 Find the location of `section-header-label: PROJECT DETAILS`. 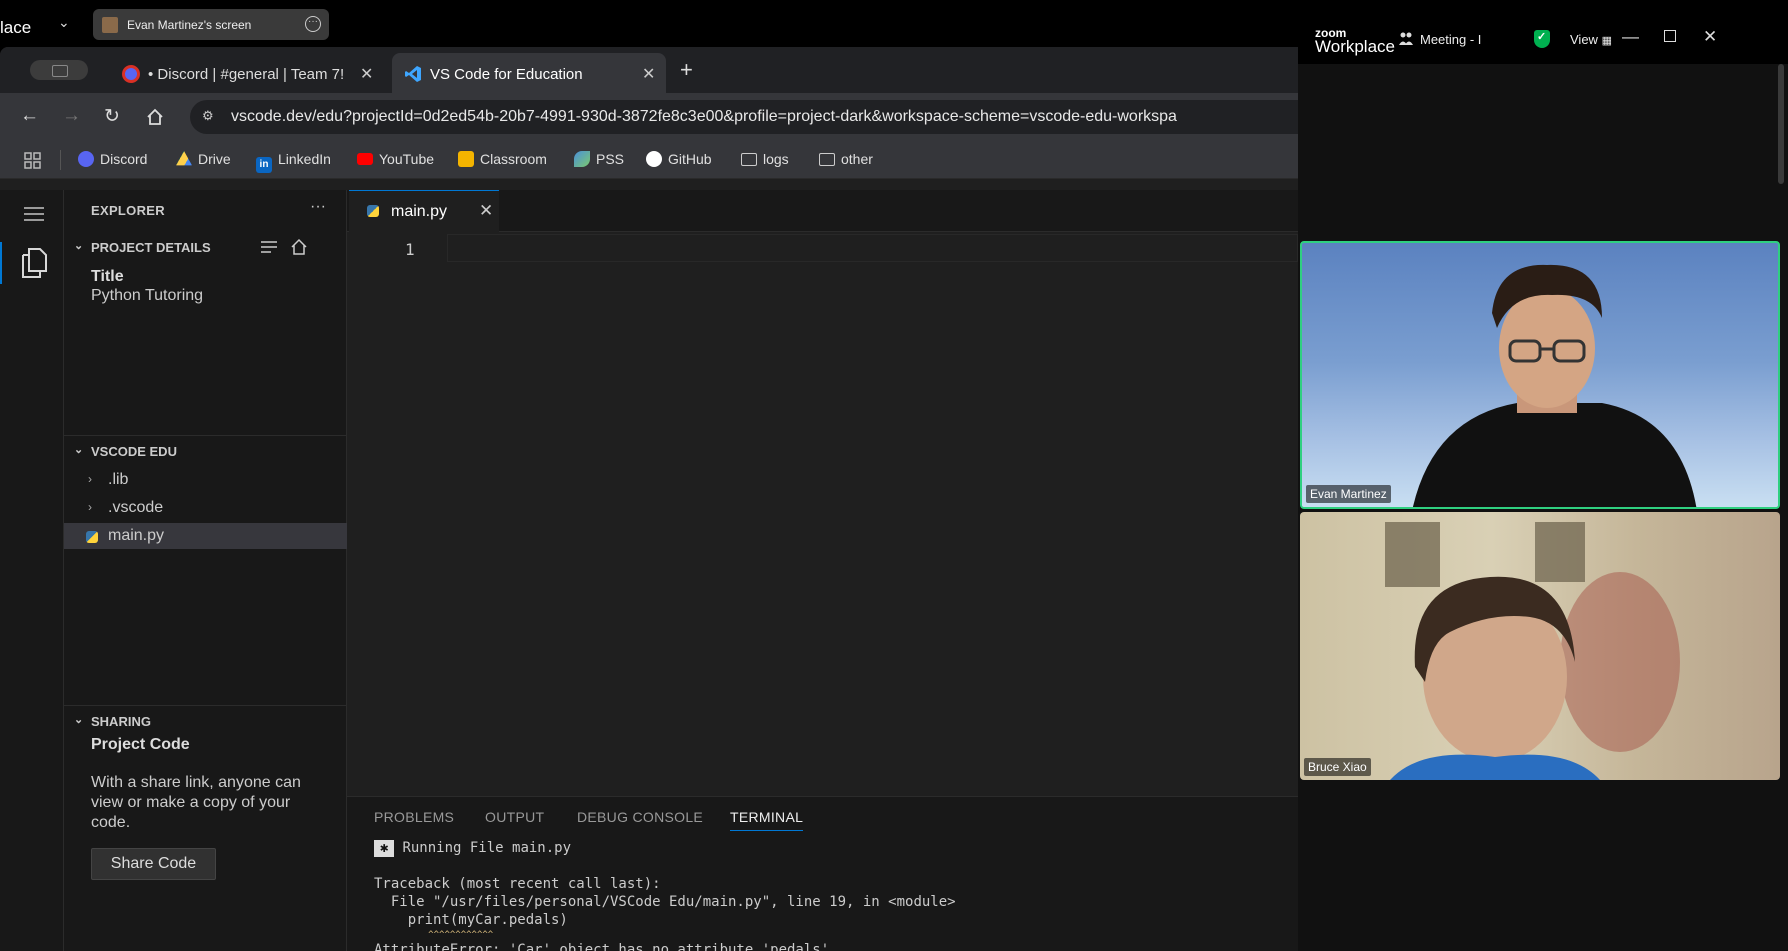

section-header-label: PROJECT DETAILS is located at coordinates (151, 247).